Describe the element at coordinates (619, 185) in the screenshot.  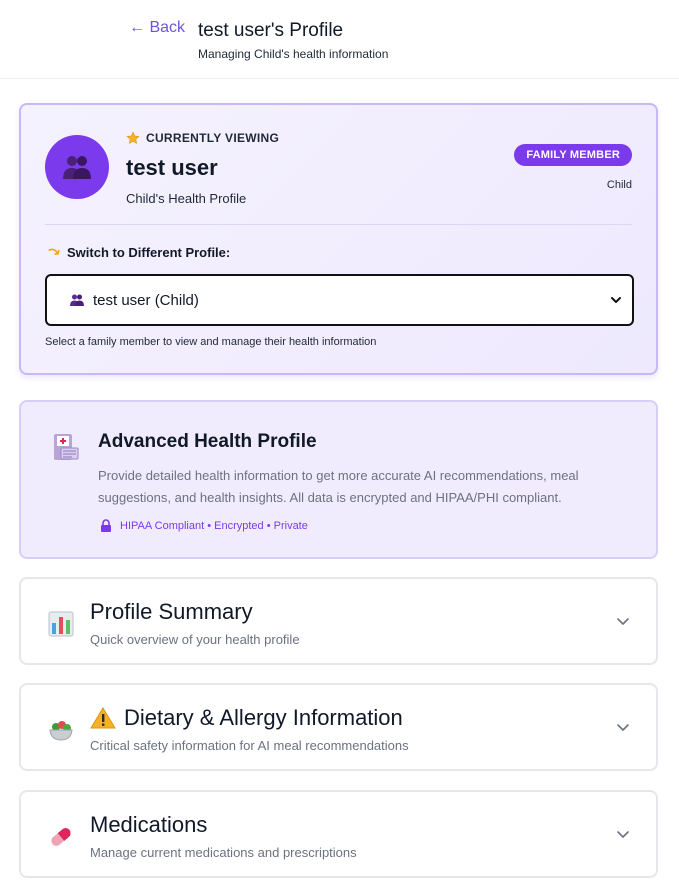
I see `relation-label: Child` at that location.